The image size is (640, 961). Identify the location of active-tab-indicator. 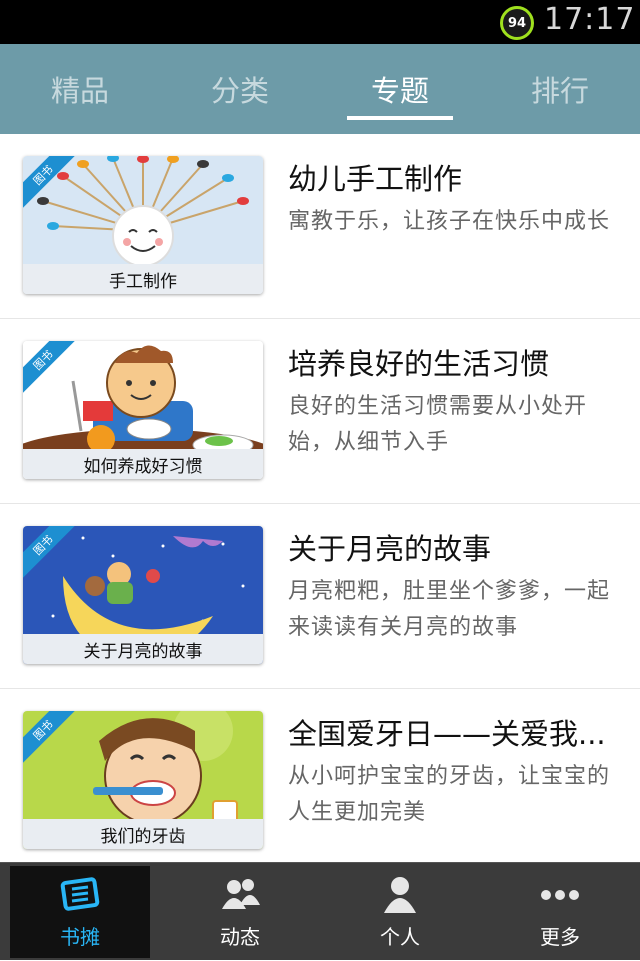
(400, 118).